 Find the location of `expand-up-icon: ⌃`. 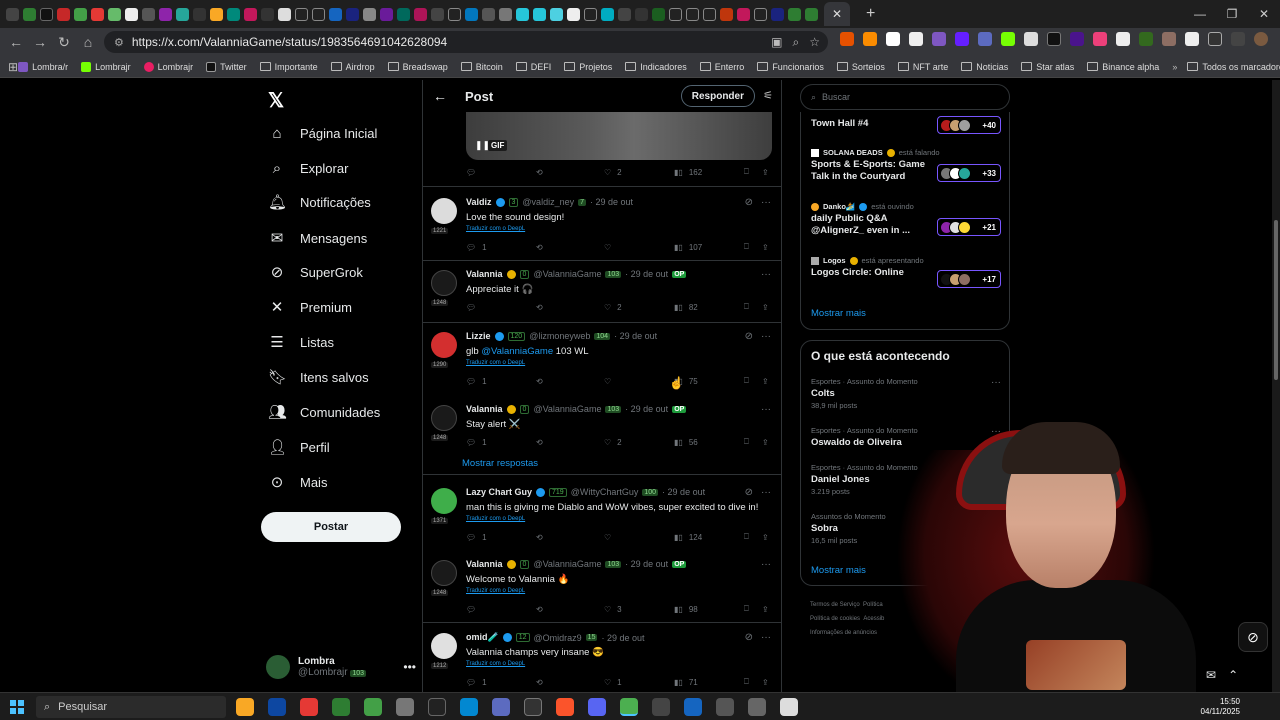

expand-up-icon: ⌃ is located at coordinates (1233, 675).